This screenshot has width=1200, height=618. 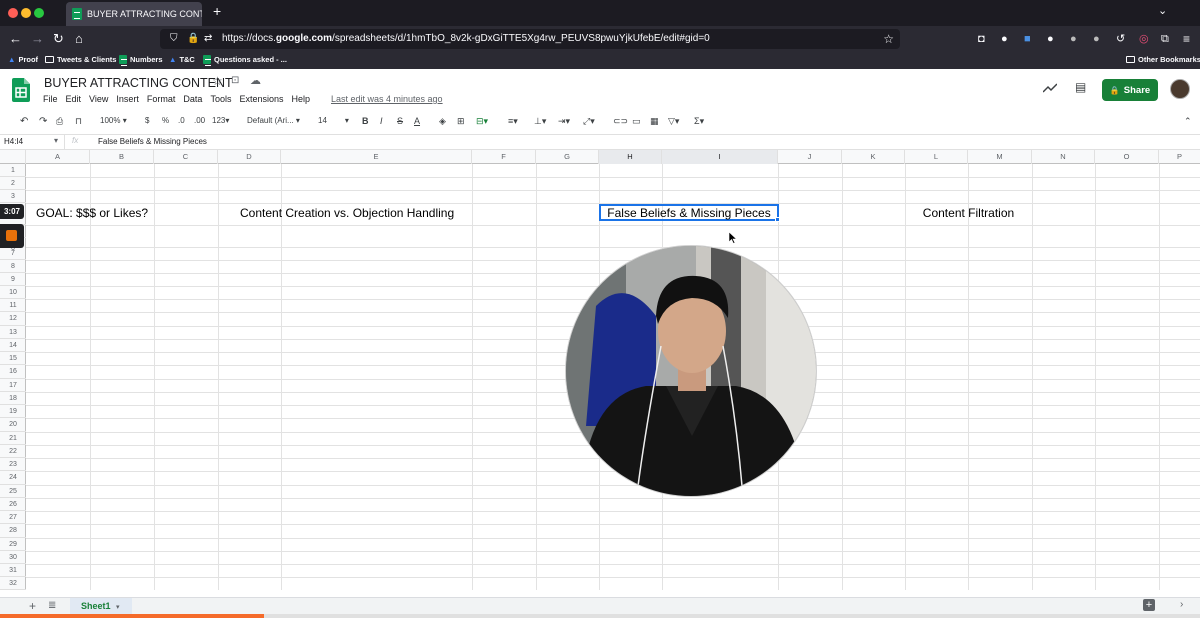 What do you see at coordinates (13, 141) in the screenshot?
I see `name-box: H4:I4` at bounding box center [13, 141].